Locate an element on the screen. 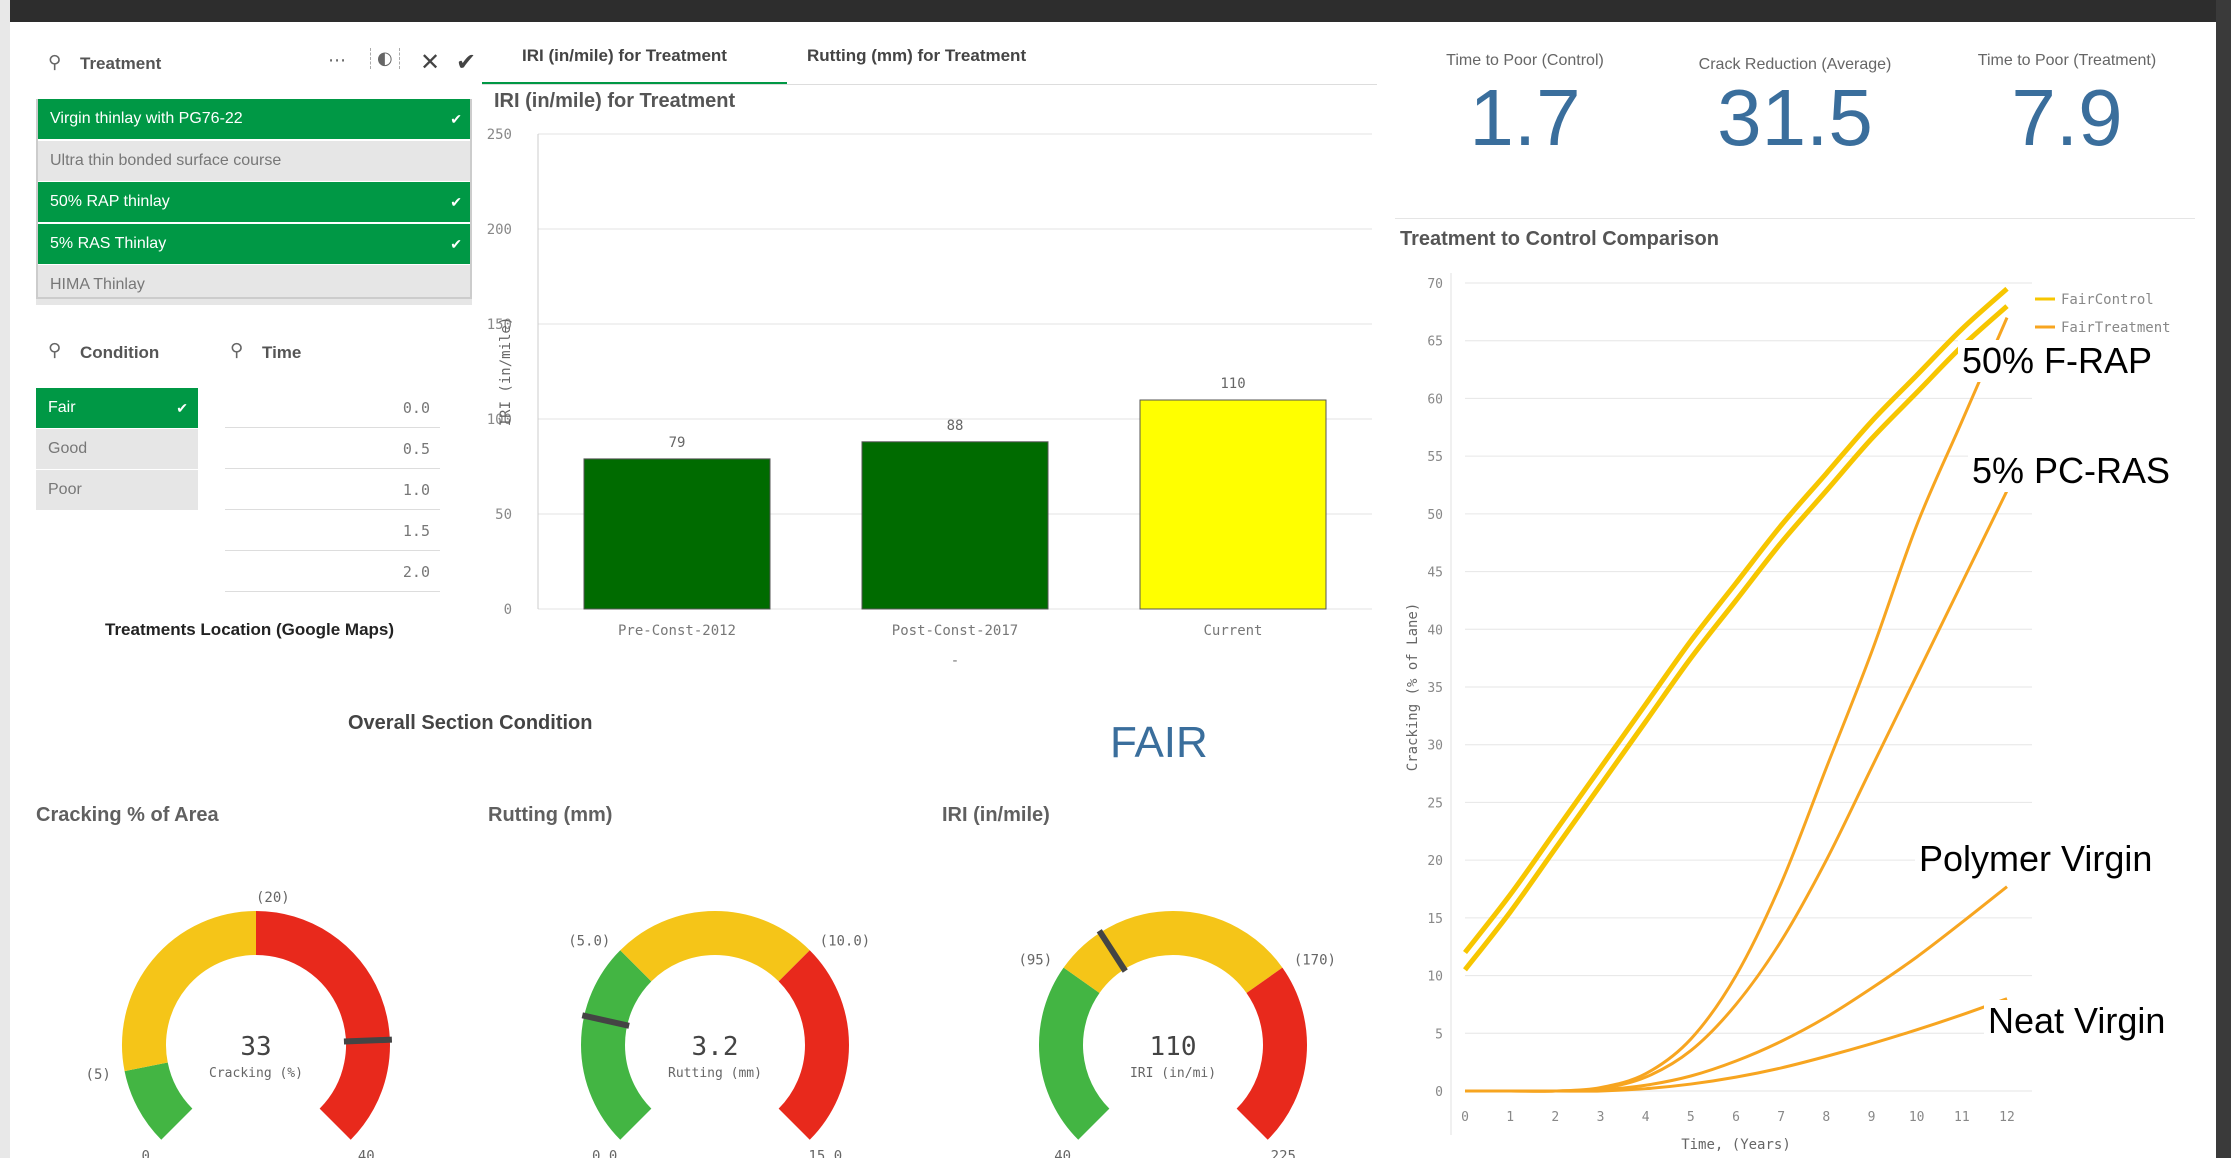 The width and height of the screenshot is (2231, 1158). line-y-tick: 10 is located at coordinates (1435, 977).